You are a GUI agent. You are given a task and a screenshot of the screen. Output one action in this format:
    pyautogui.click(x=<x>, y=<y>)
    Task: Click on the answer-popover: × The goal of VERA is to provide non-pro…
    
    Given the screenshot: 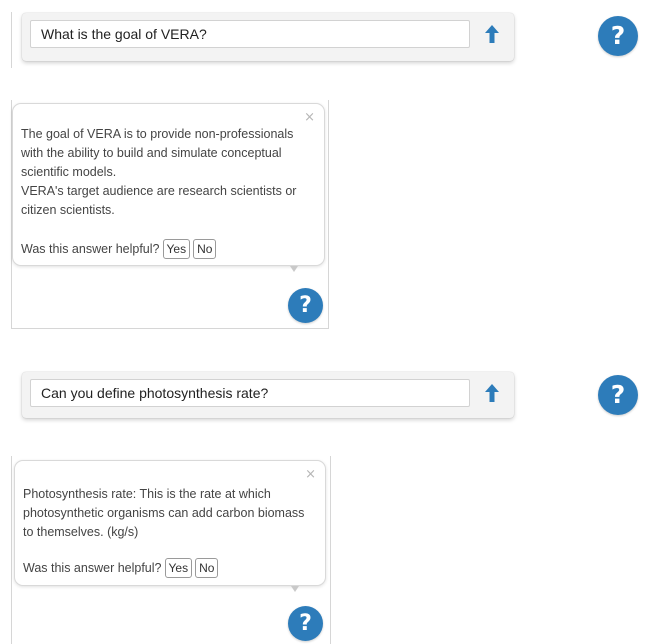 What is the action you would take?
    pyautogui.click(x=168, y=184)
    